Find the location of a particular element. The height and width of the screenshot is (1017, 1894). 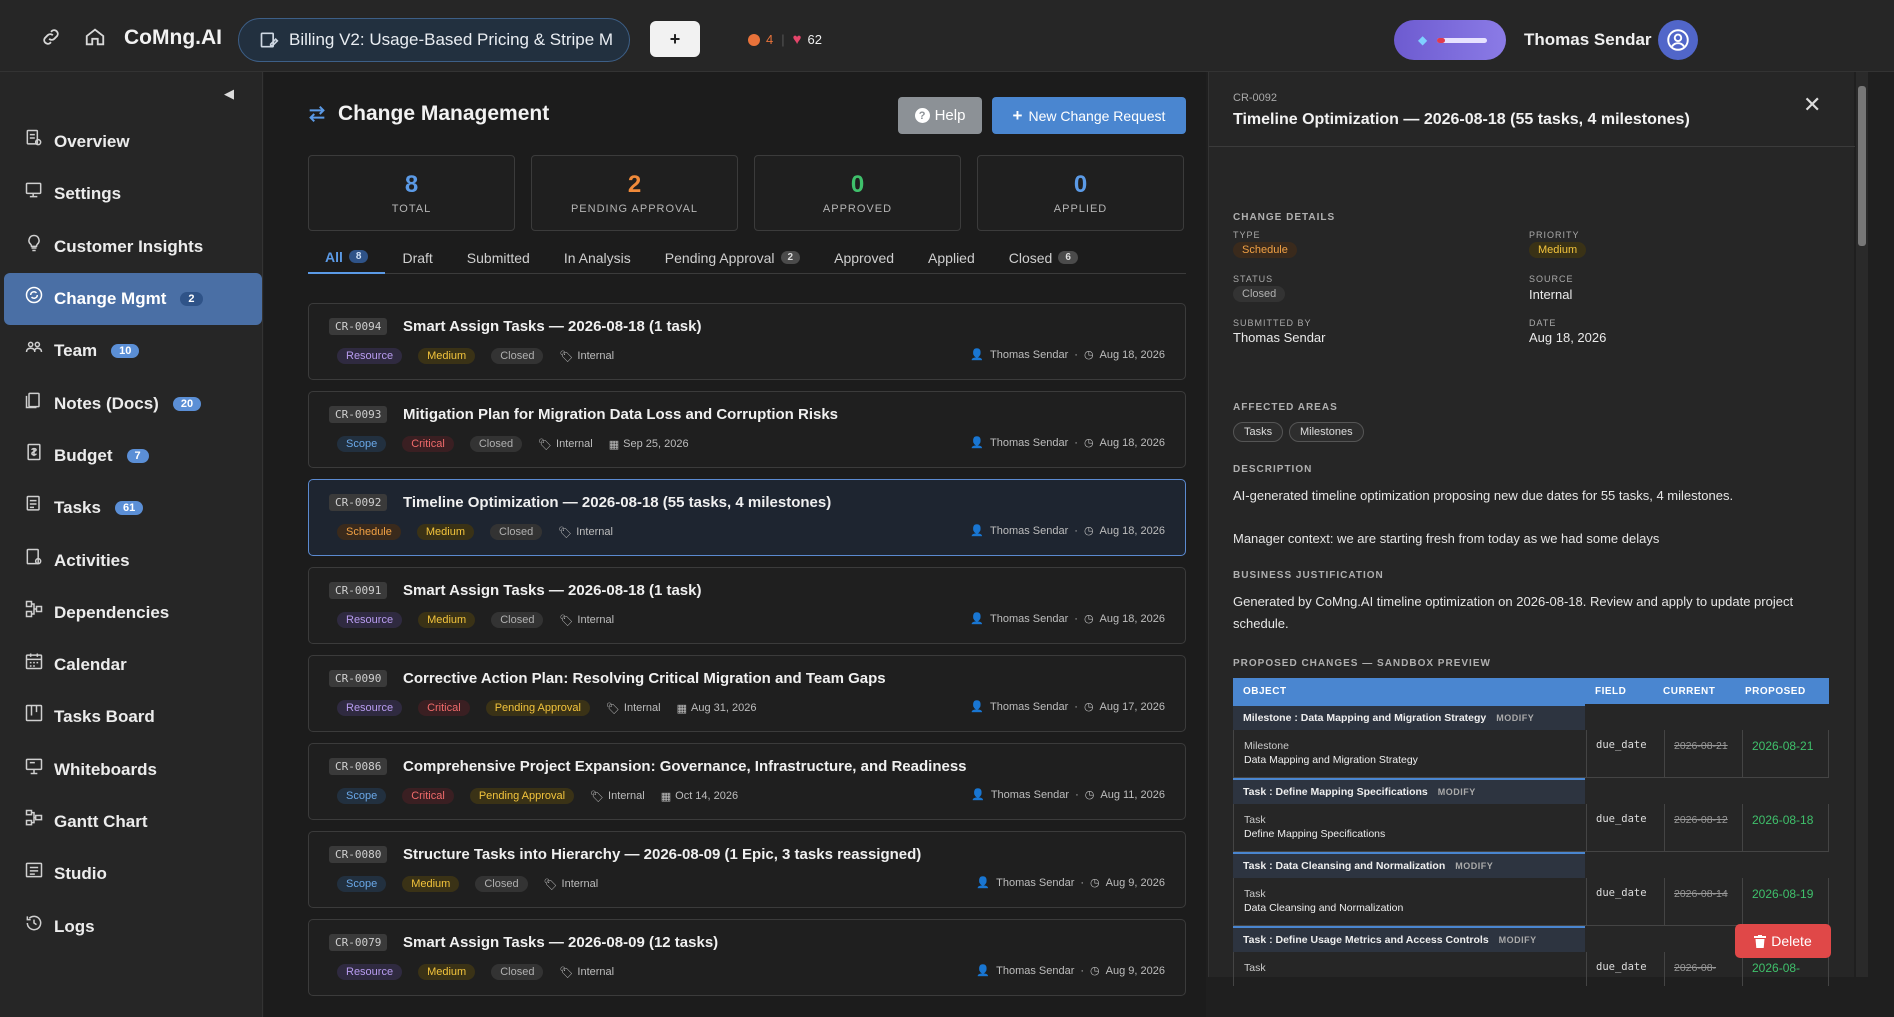

close-icon: ✕ is located at coordinates (1812, 105).